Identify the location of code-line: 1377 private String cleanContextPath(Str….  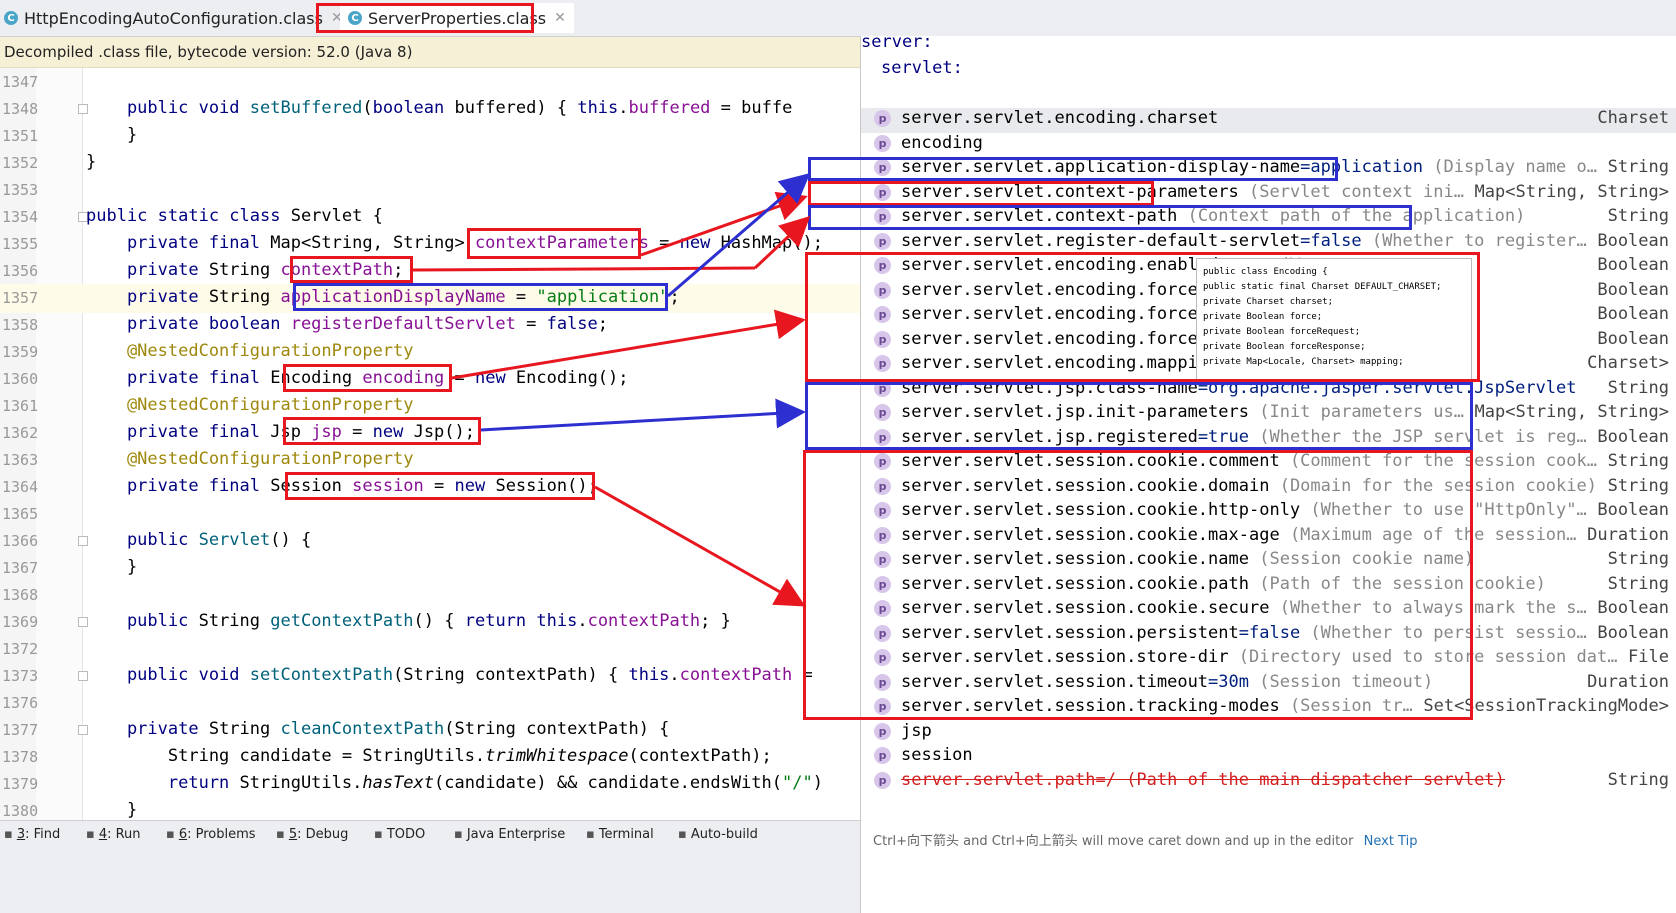
(430, 730).